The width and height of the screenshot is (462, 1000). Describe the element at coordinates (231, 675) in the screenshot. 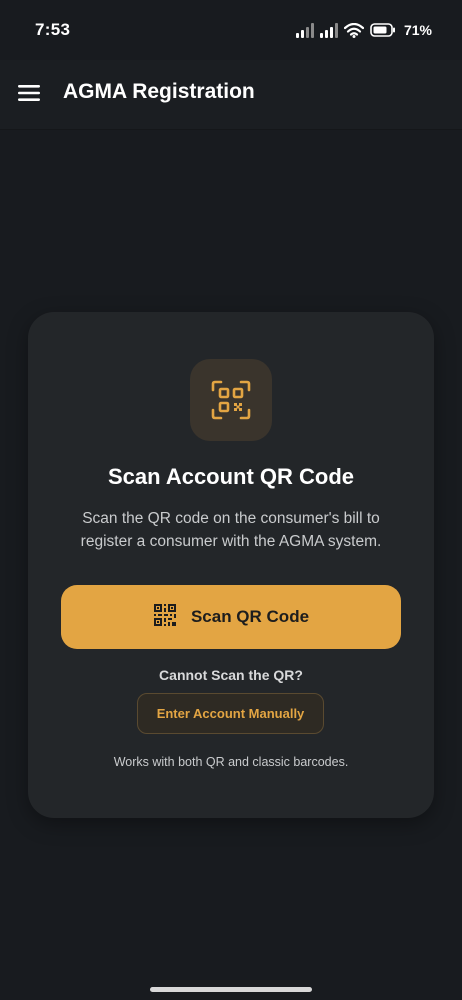

I see `cannot-scan-text: Cannot Scan the QR?` at that location.